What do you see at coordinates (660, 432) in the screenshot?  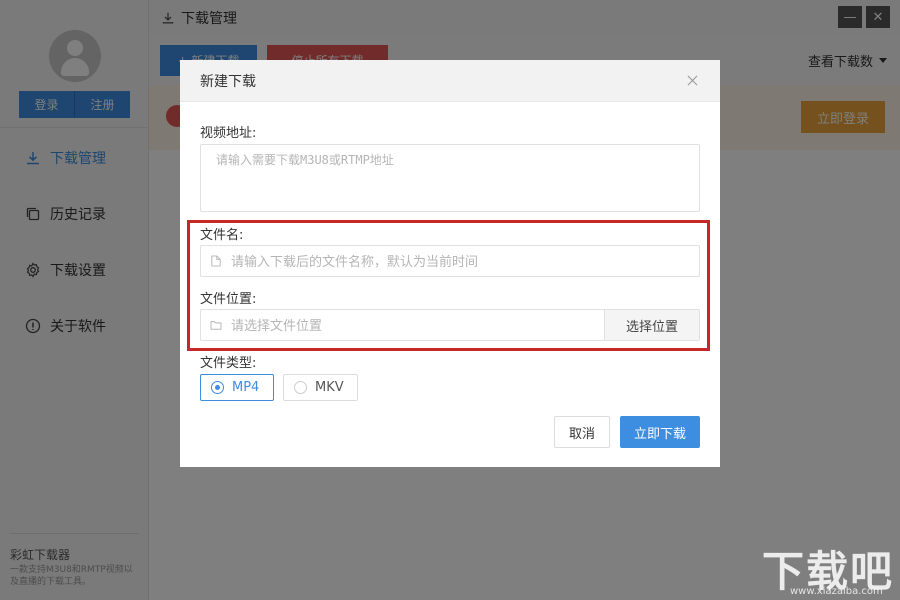 I see `download-now-button: 立即下载` at bounding box center [660, 432].